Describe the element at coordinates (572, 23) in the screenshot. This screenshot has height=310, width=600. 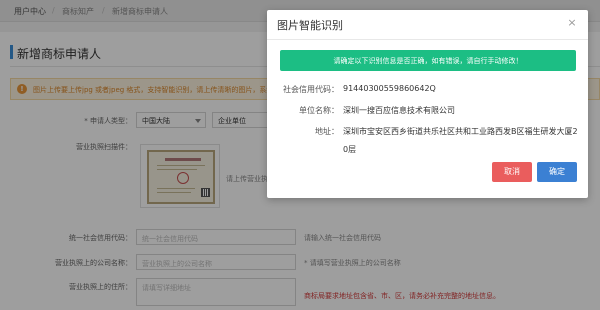
I see `close-icon: ×` at that location.